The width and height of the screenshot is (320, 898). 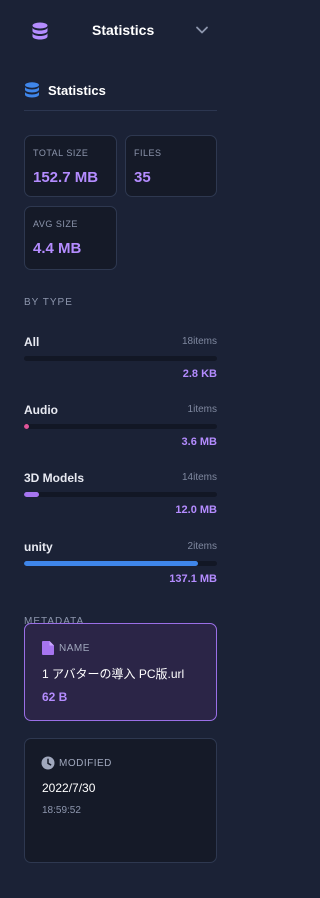 I want to click on type-size: 12.0 MB, so click(x=196, y=510).